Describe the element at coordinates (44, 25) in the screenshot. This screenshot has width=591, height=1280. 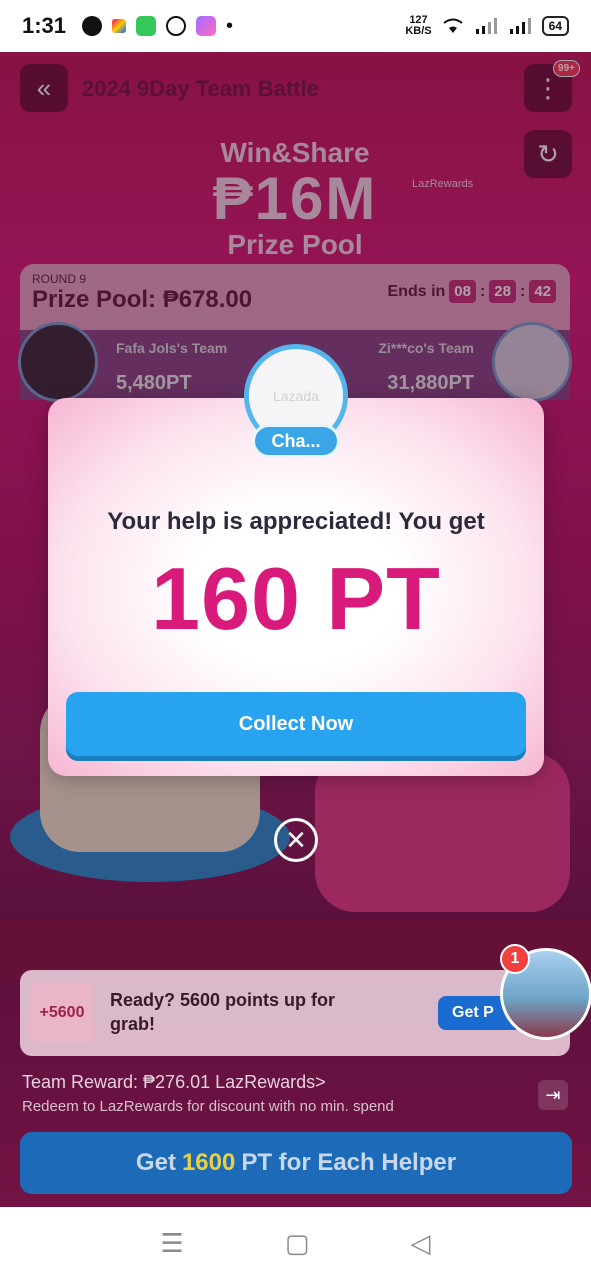
I see `status-time: 1:31` at that location.